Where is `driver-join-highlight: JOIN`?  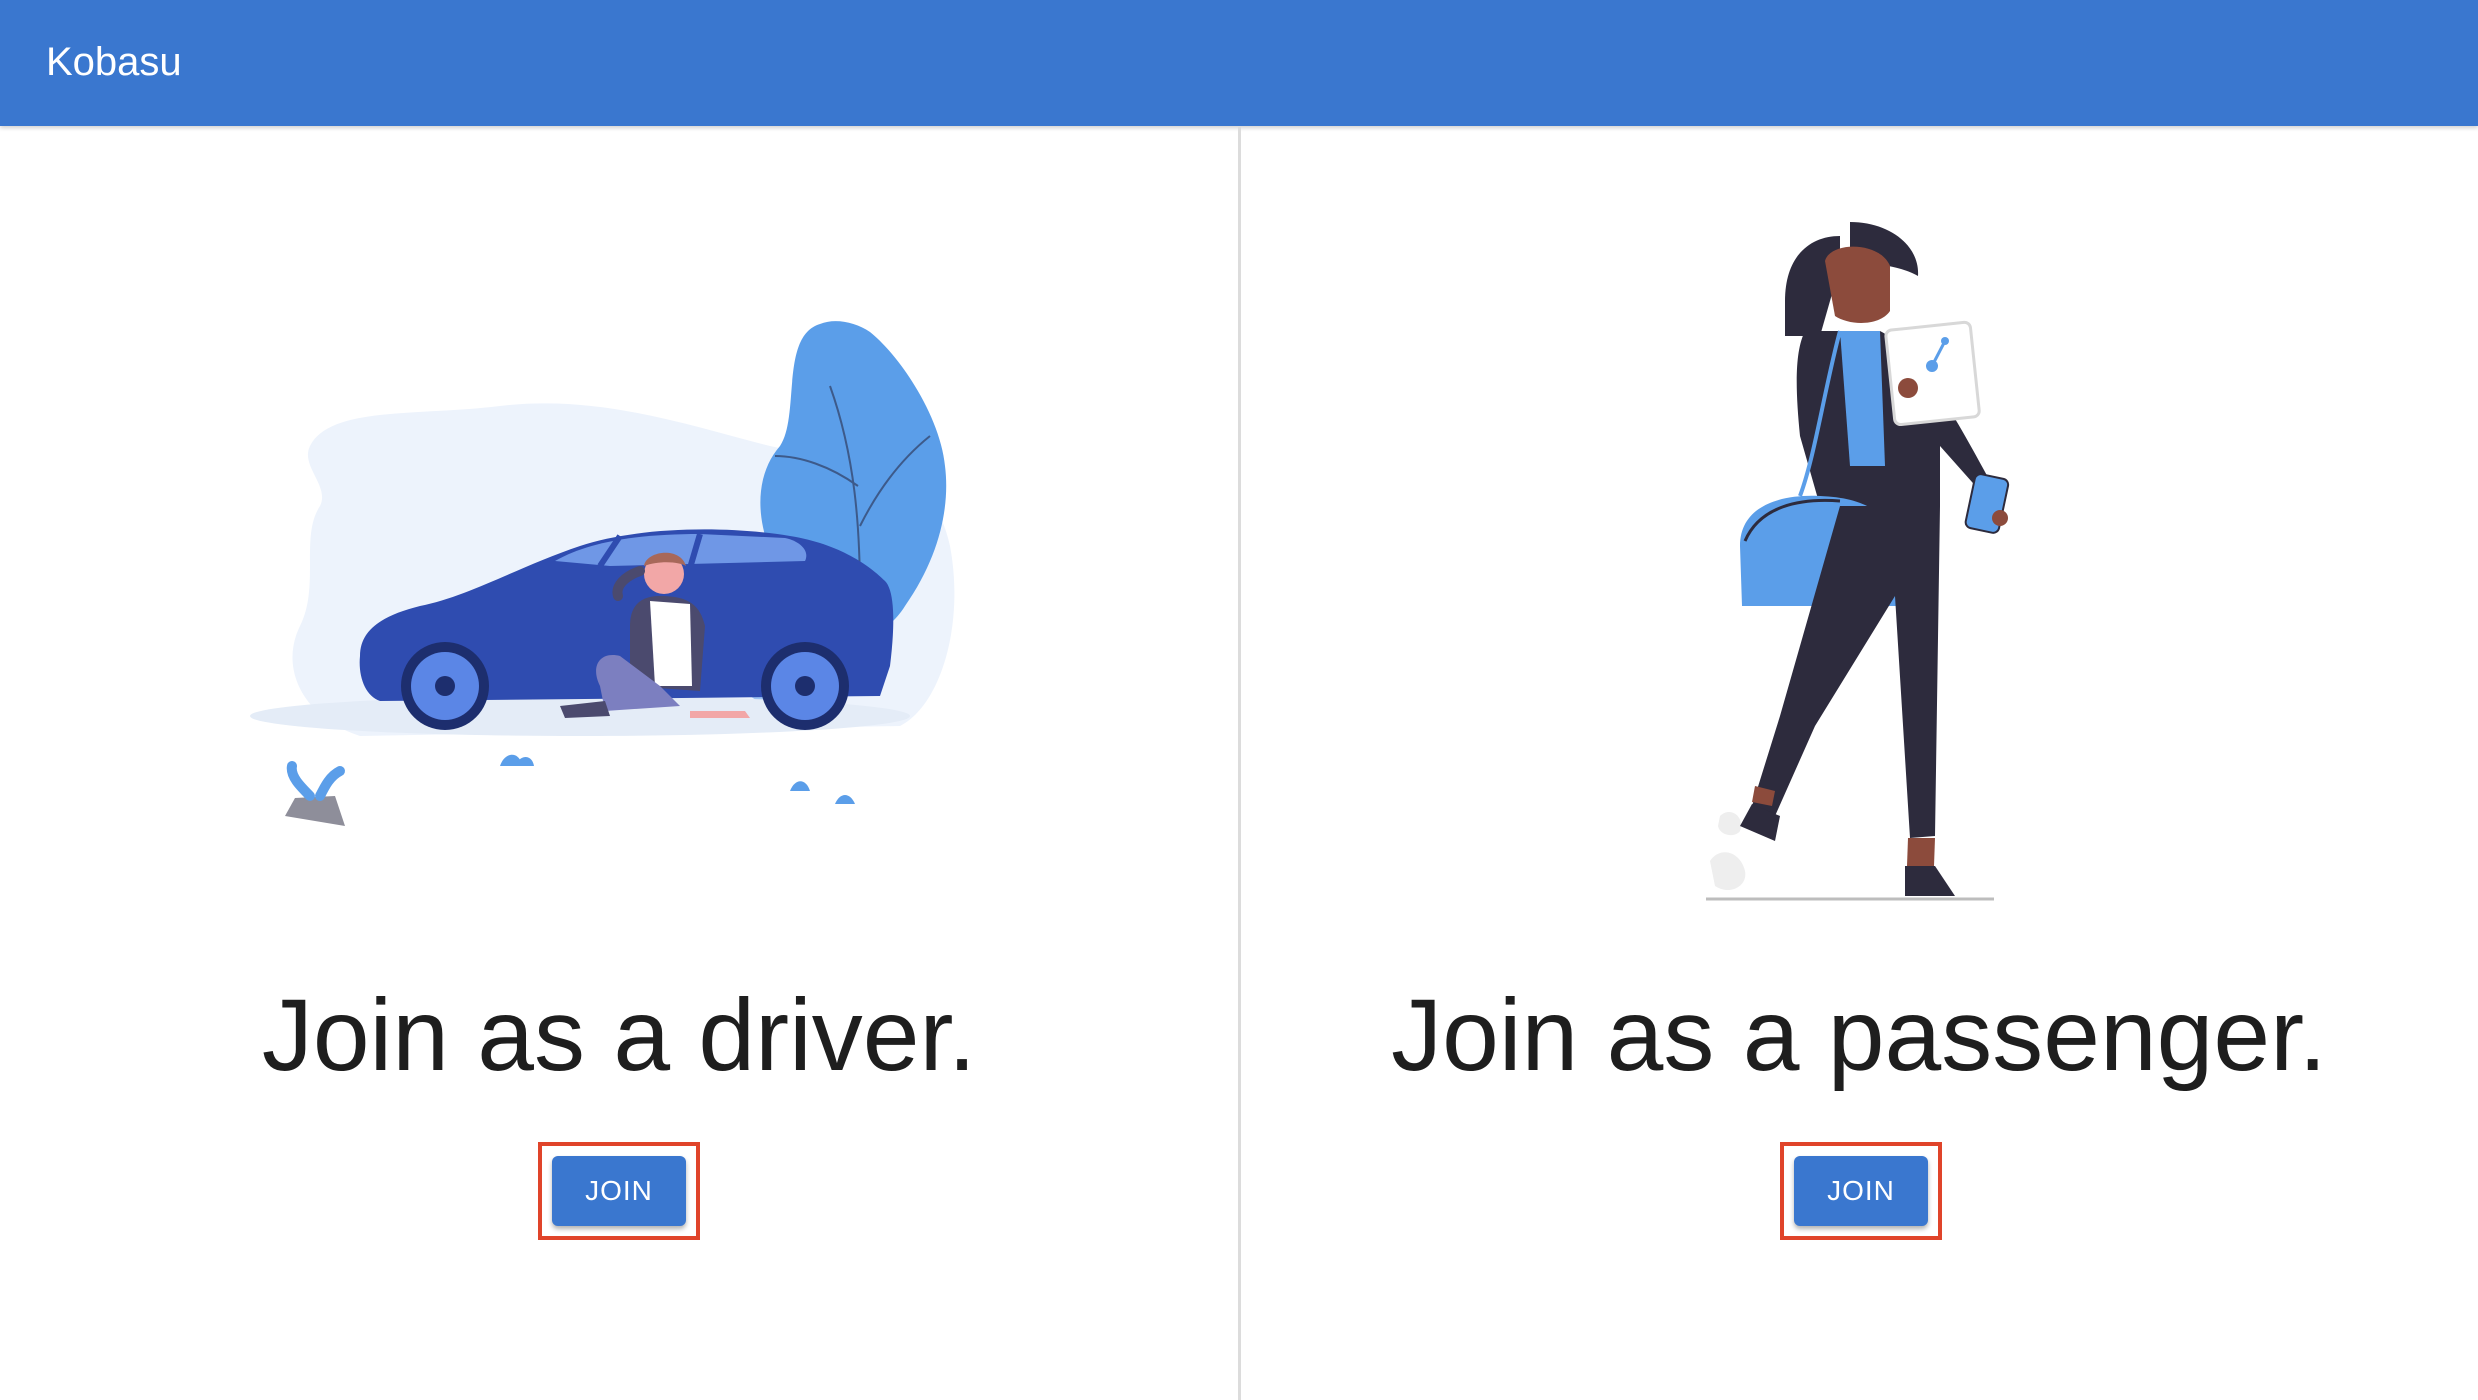 driver-join-highlight: JOIN is located at coordinates (619, 1191).